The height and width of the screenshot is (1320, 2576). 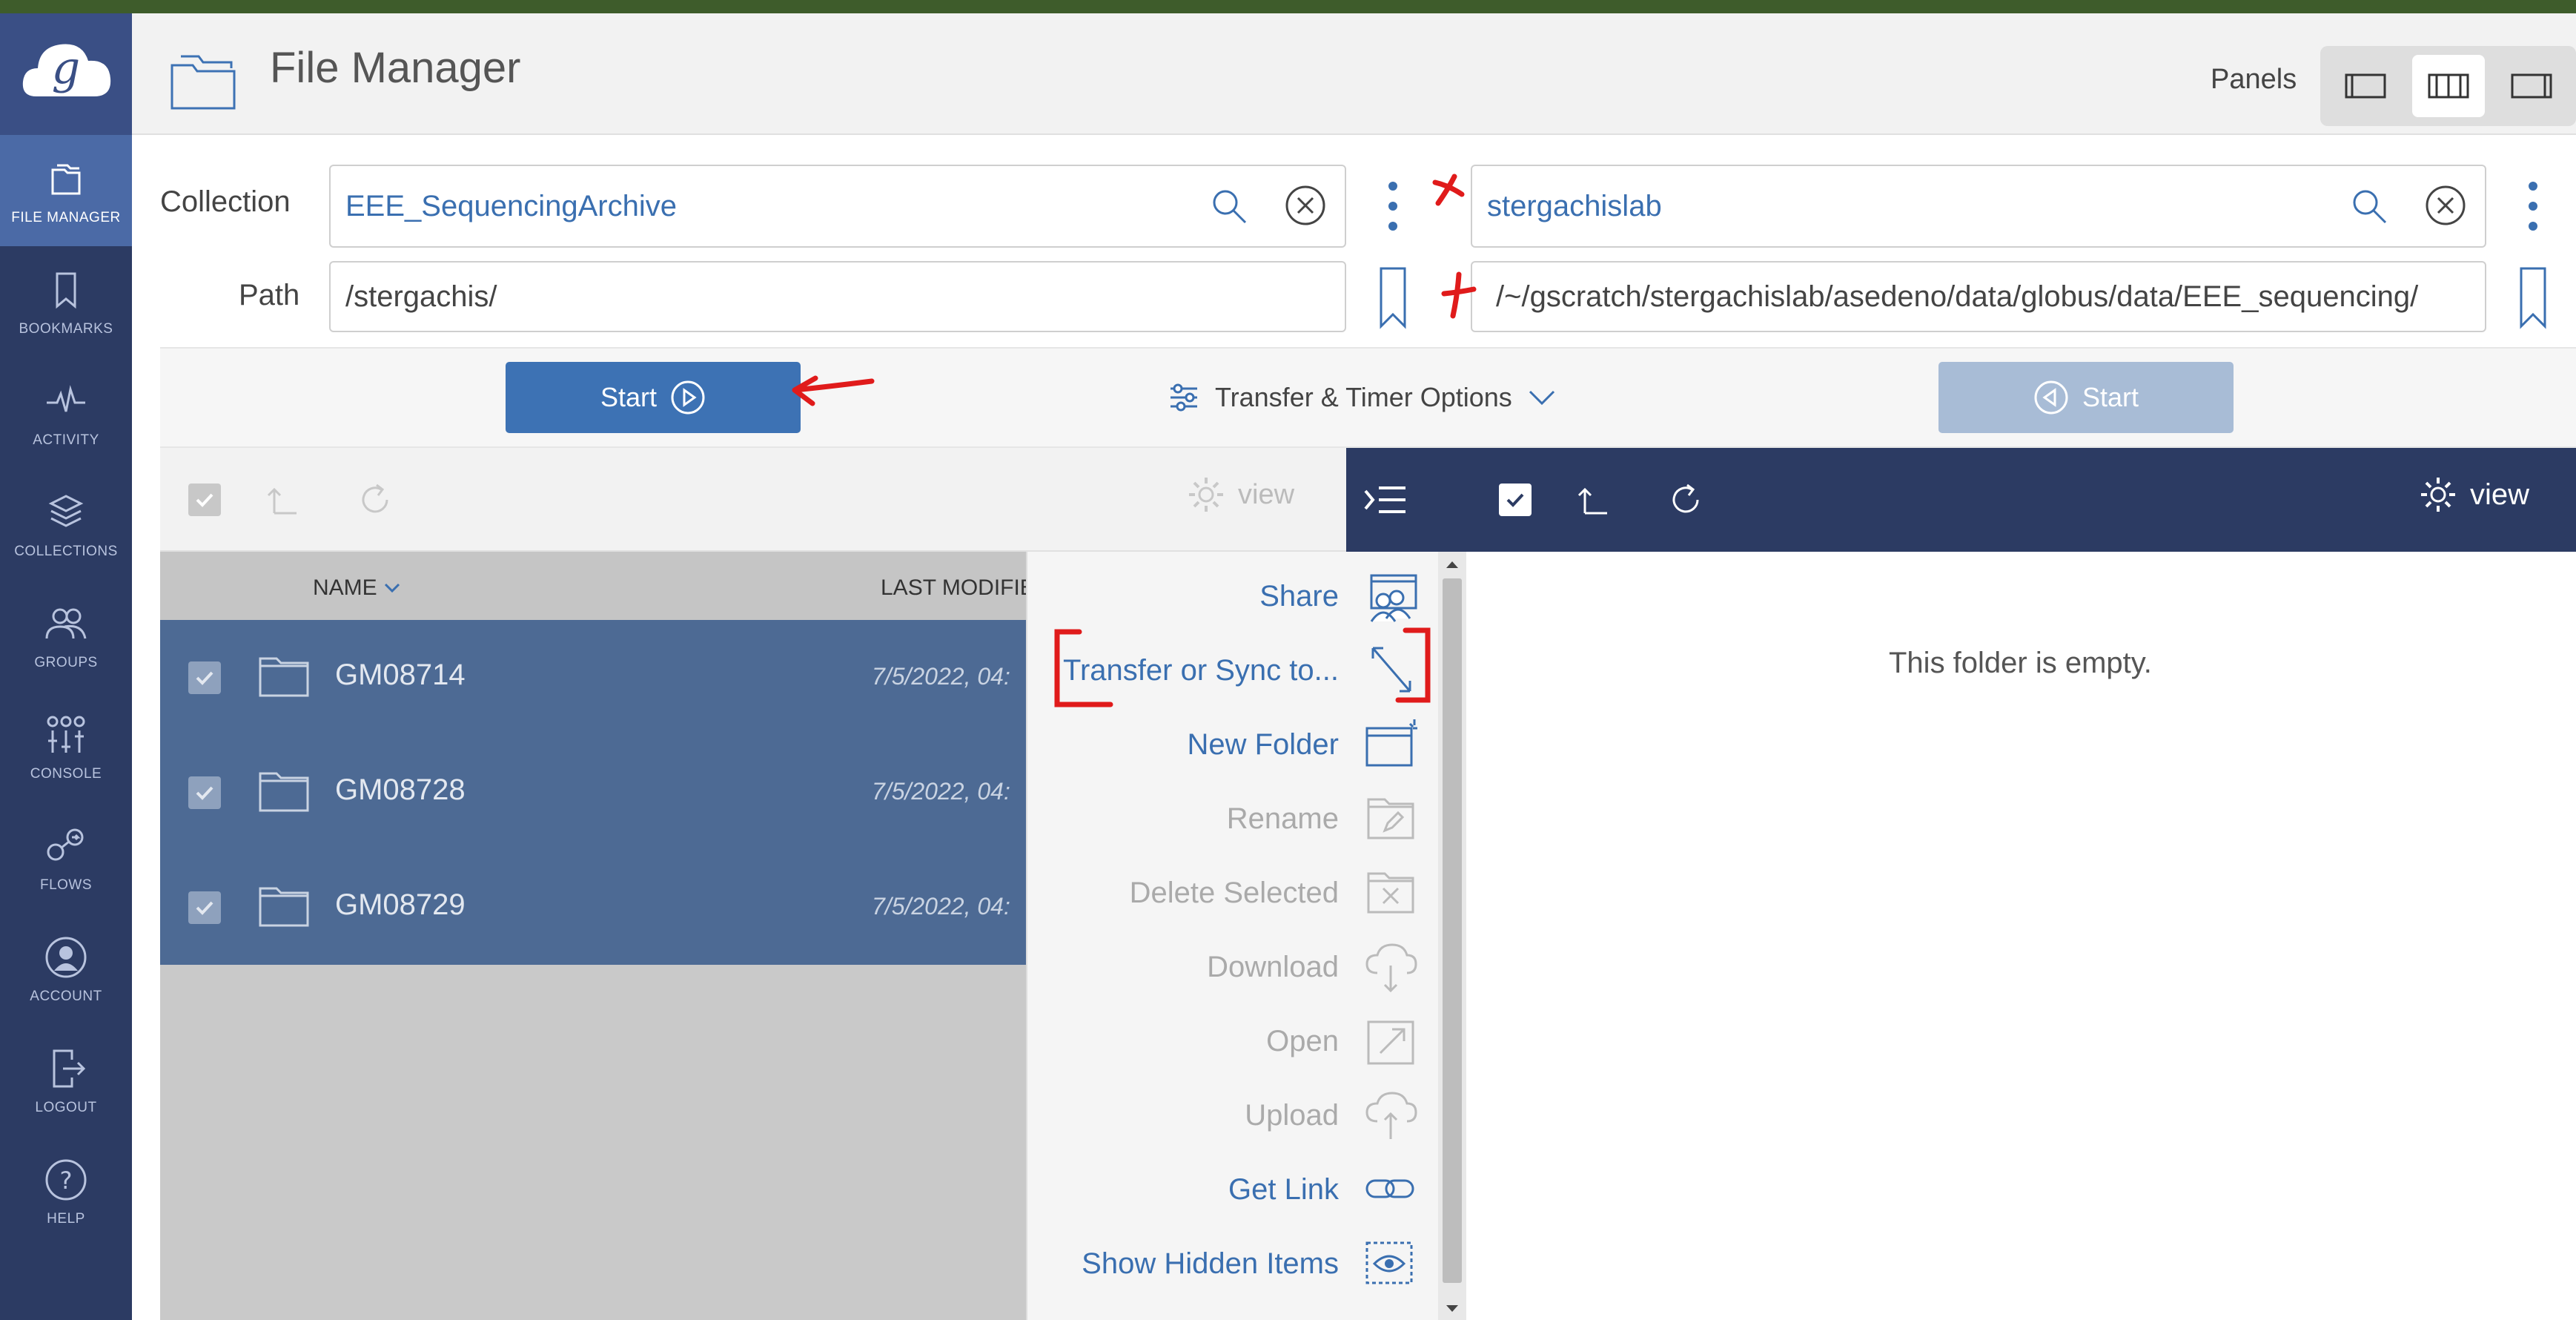 I want to click on single-panel-icon, so click(x=2365, y=86).